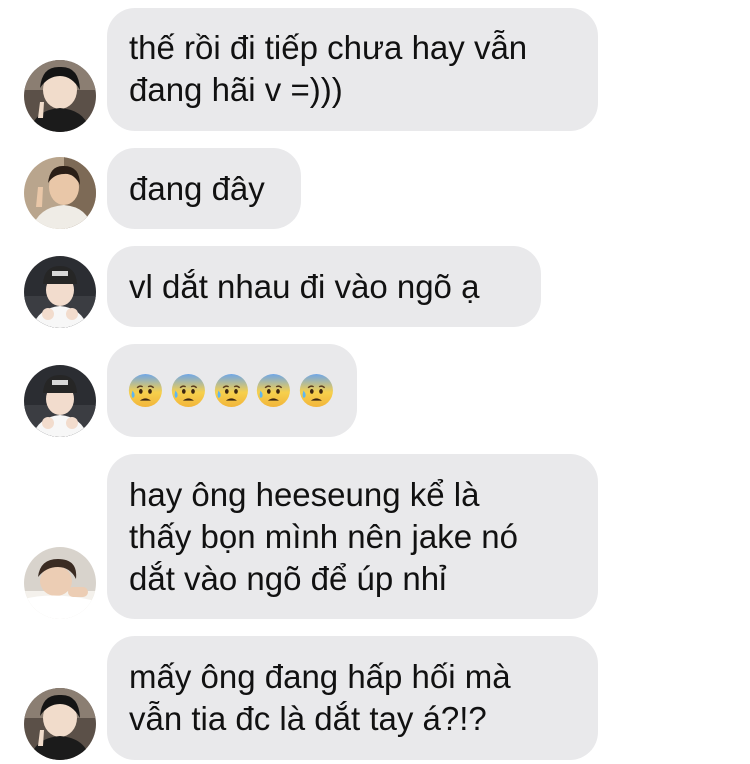 The height and width of the screenshot is (764, 750). Describe the element at coordinates (288, 578) in the screenshot. I see `message-text: dắt vào ngõ để úp nhỉ` at that location.